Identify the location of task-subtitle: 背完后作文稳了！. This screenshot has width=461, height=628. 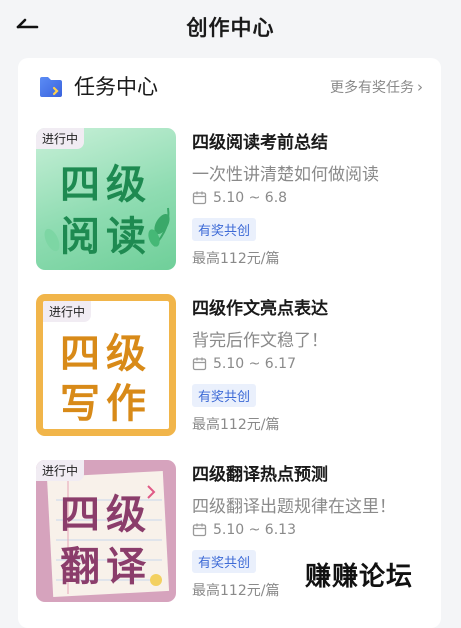
(260, 341).